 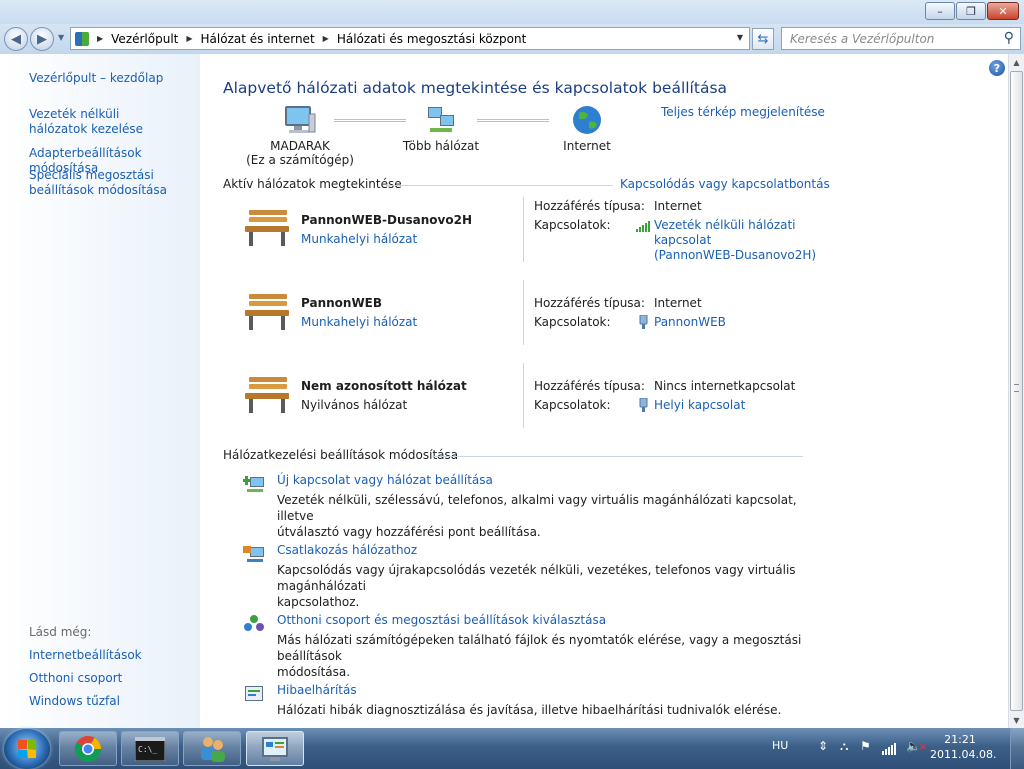 What do you see at coordinates (780, 745) in the screenshot?
I see `language-indicator: HU` at bounding box center [780, 745].